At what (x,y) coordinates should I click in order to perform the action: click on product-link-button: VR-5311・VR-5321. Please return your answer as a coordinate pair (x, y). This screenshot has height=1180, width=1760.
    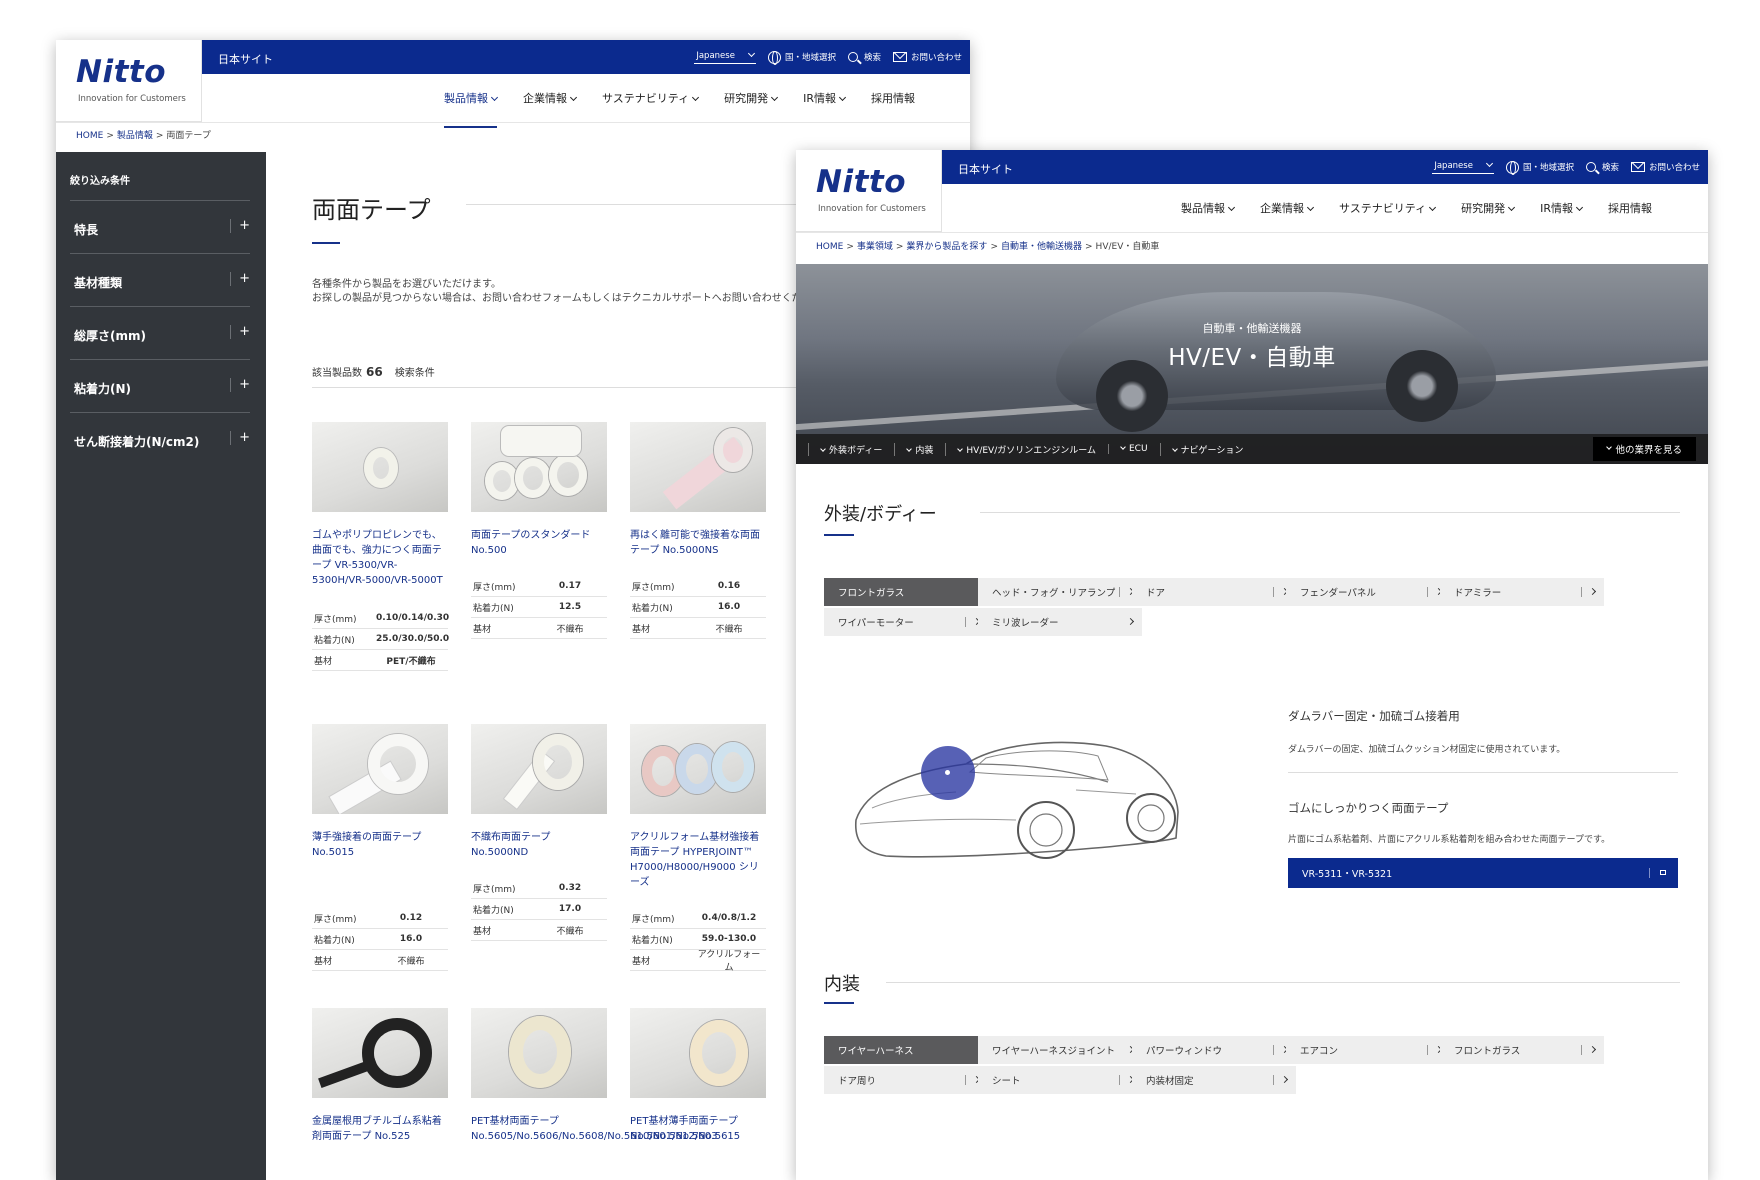
    Looking at the image, I should click on (1483, 873).